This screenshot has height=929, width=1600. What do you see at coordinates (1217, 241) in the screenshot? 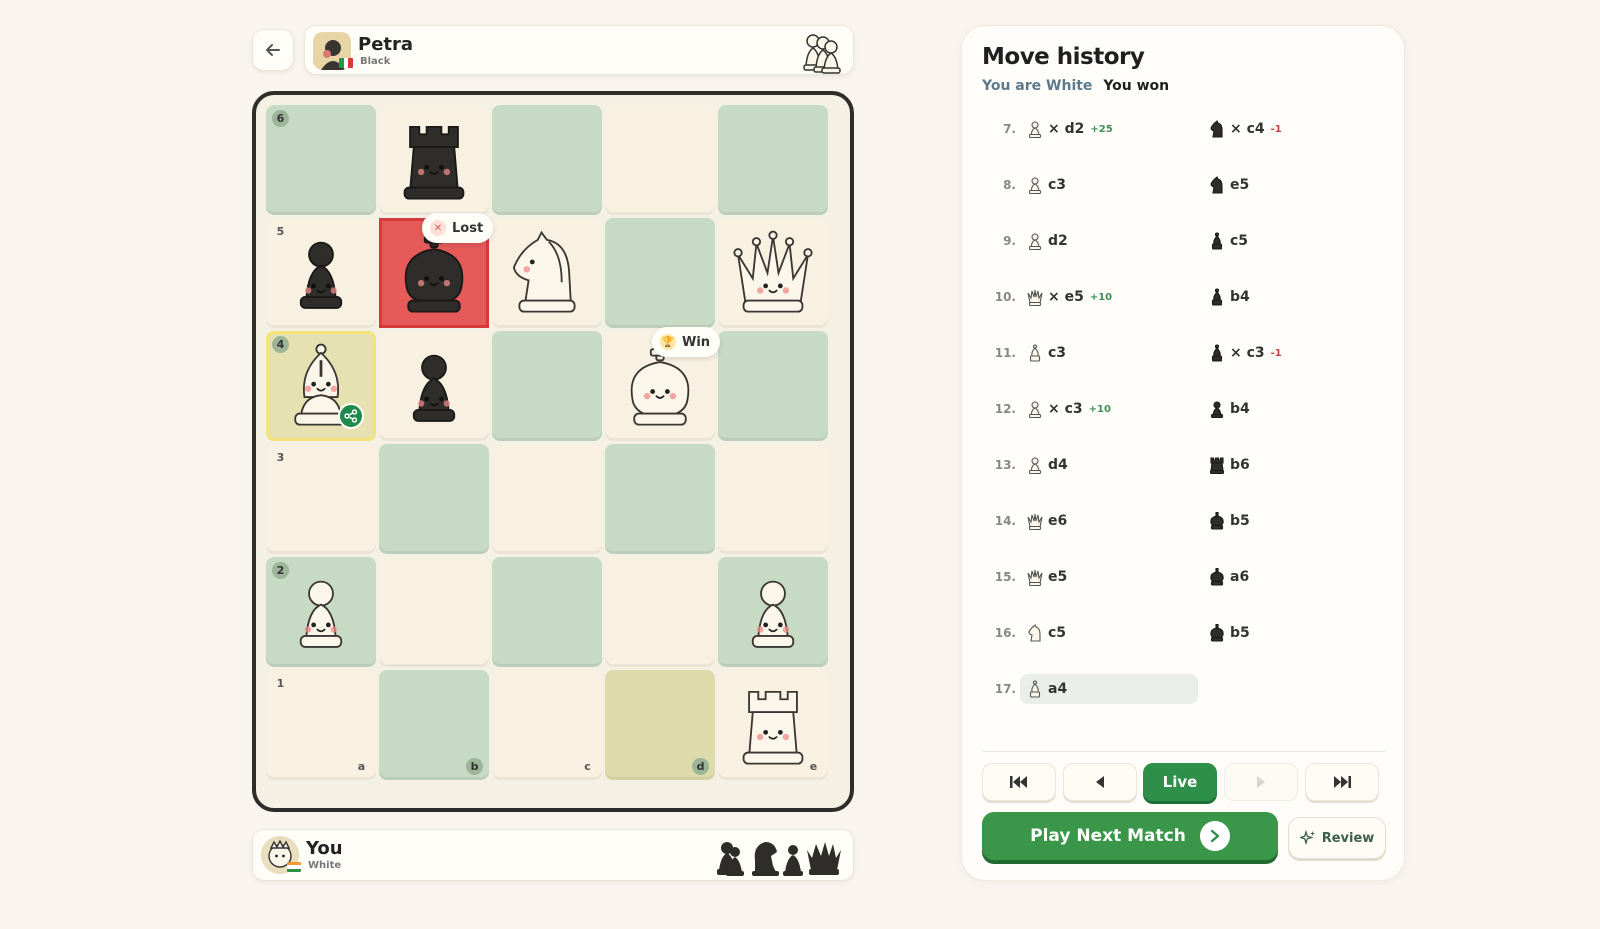
I see `black-bishop-icon` at bounding box center [1217, 241].